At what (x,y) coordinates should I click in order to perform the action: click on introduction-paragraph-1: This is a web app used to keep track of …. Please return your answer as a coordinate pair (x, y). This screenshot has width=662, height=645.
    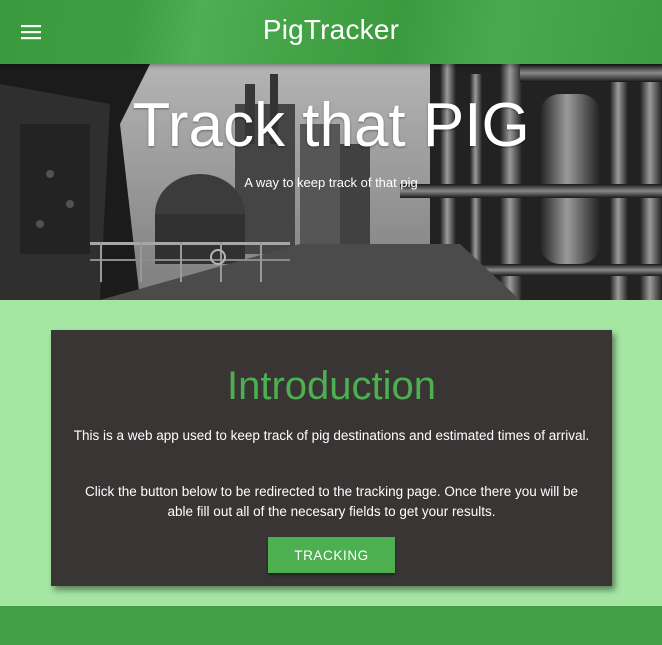
    Looking at the image, I should click on (331, 435).